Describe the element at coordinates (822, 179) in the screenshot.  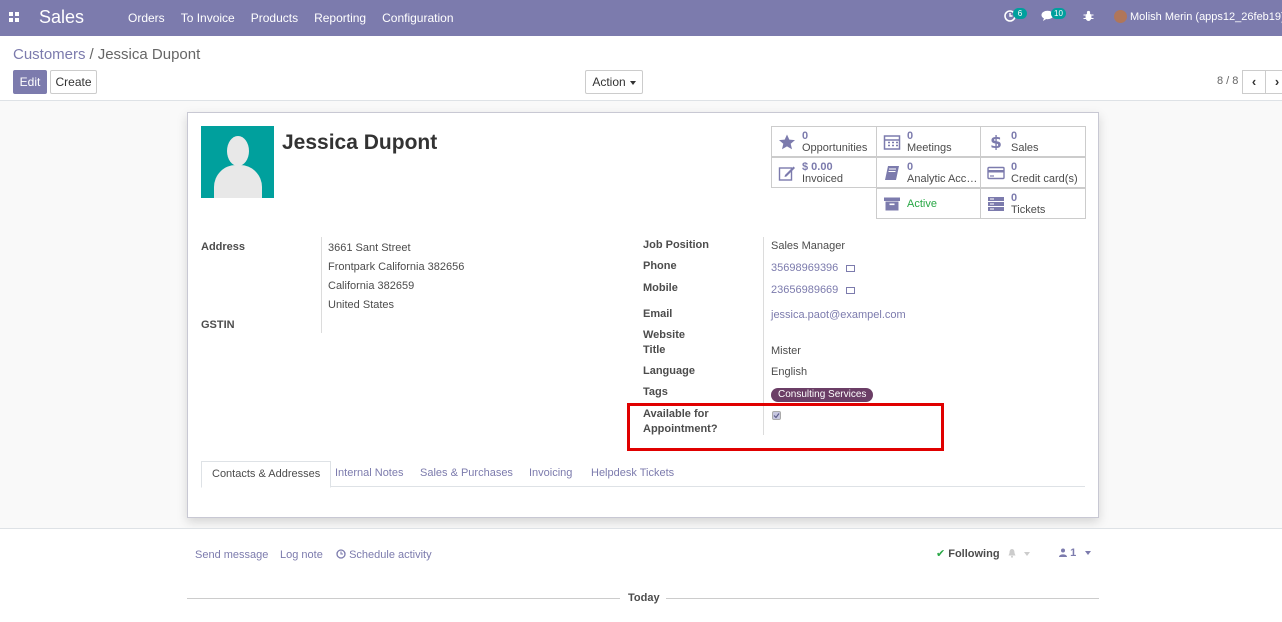
I see `stat-label: Invoiced` at that location.